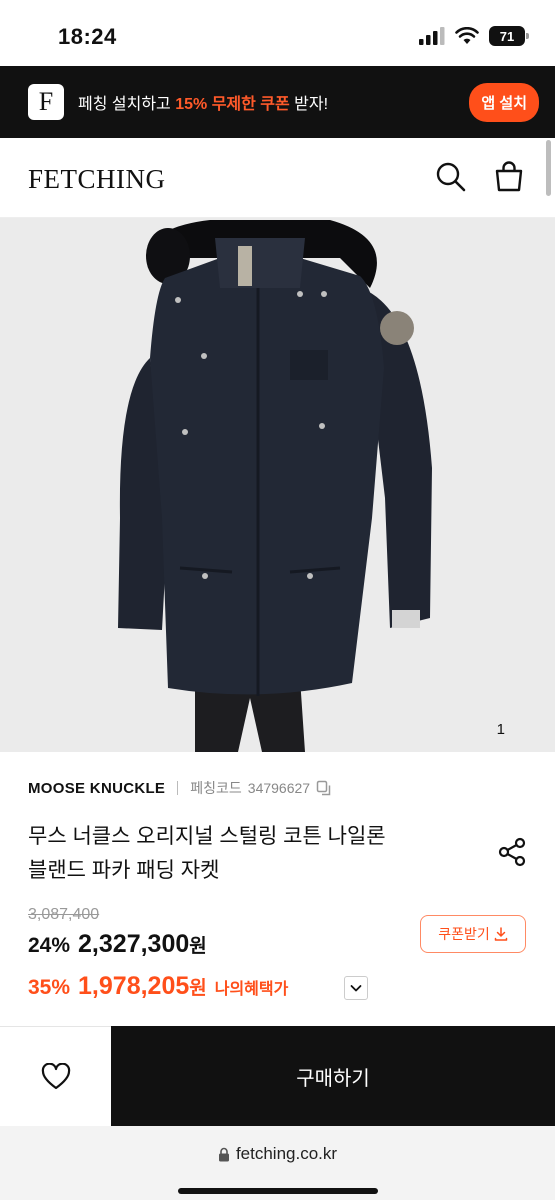 The image size is (555, 1200). I want to click on lock-icon, so click(223, 1154).